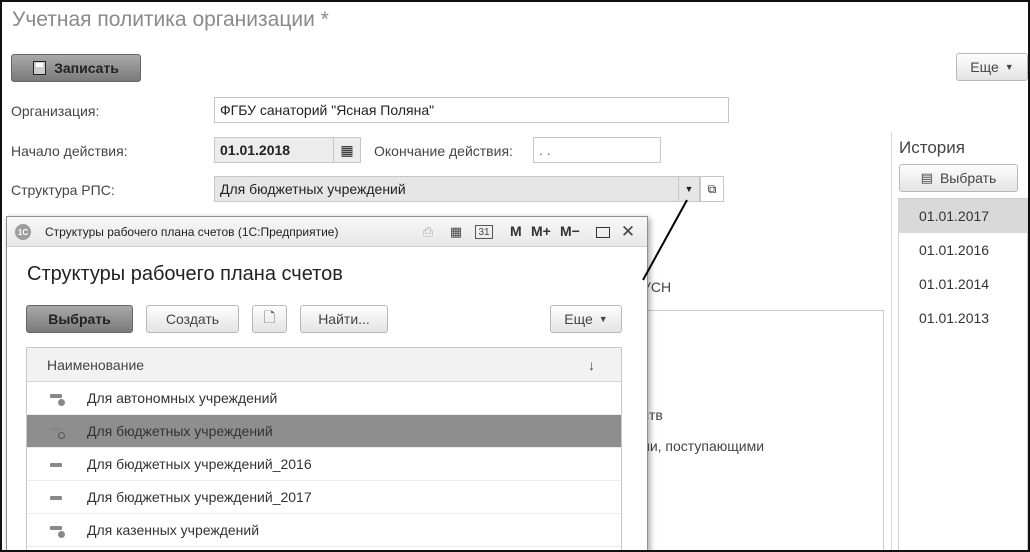 Image resolution: width=1030 pixels, height=552 pixels. Describe the element at coordinates (347, 150) in the screenshot. I see `calendar-icon: ▦` at that location.